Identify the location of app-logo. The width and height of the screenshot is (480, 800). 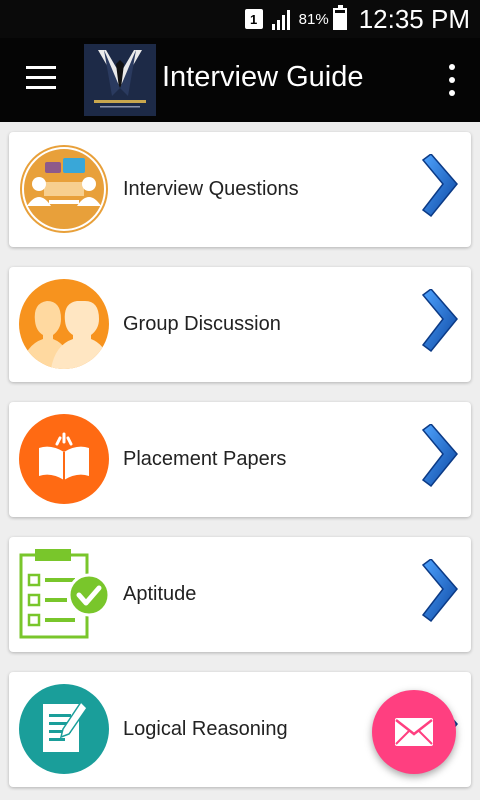
(120, 80).